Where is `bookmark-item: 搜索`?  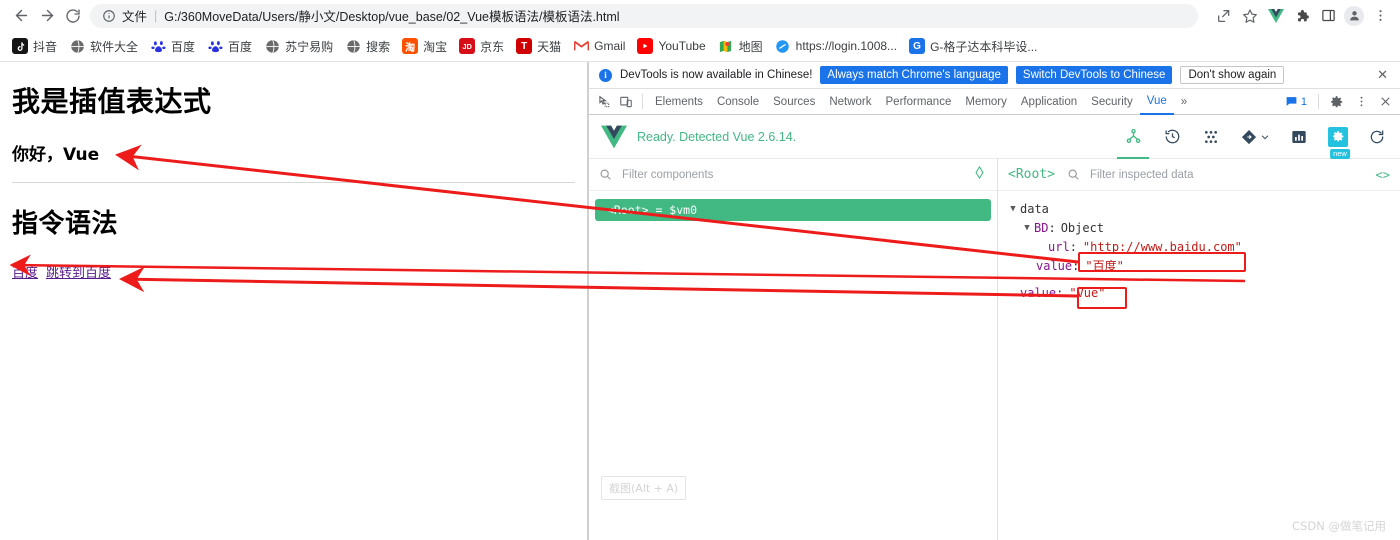
bookmark-item: 搜索 is located at coordinates (367, 46).